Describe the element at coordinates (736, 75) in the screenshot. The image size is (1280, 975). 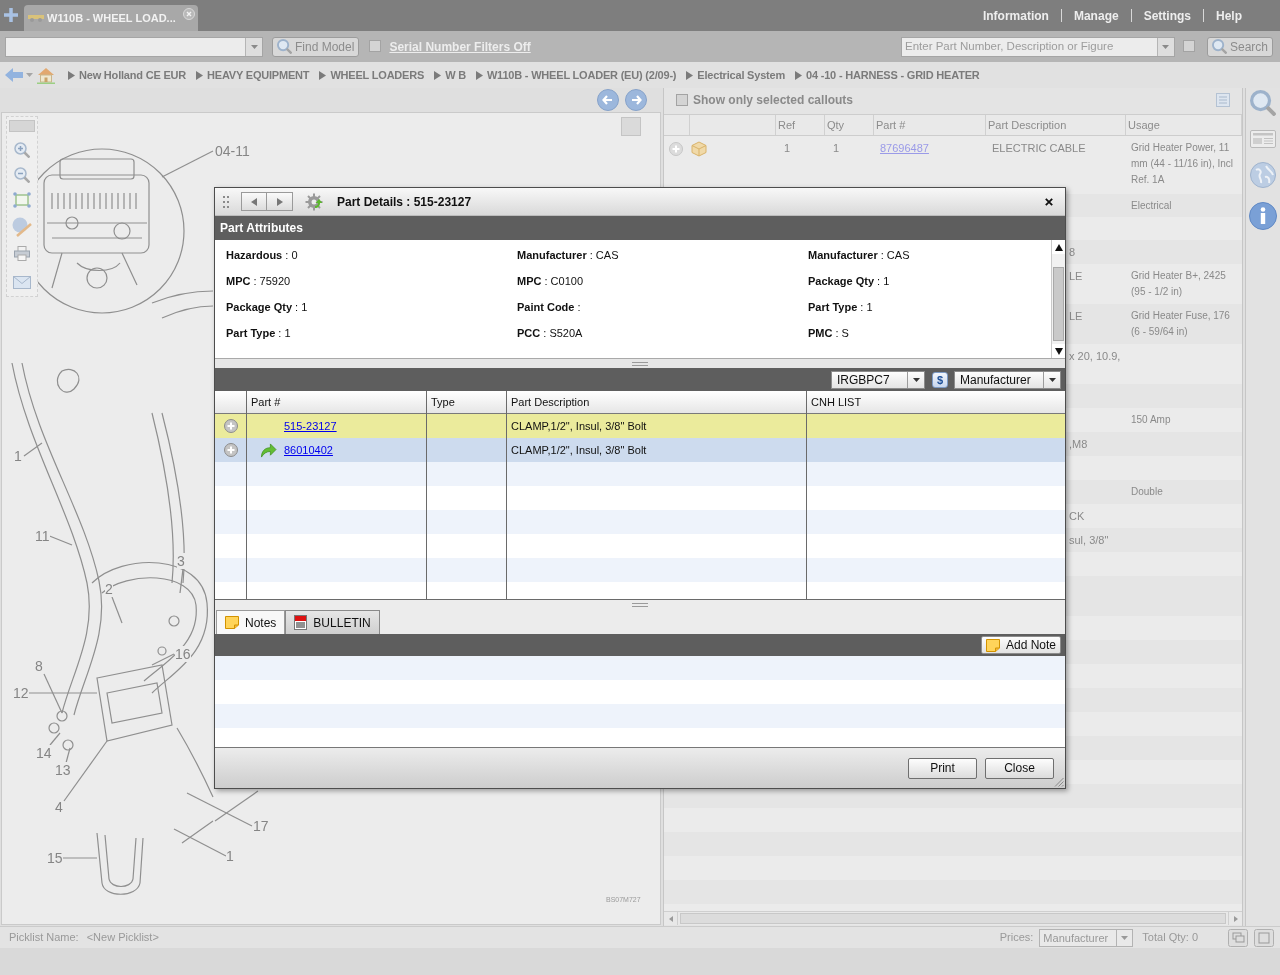
I see `breadcrumb-link: Electrical System` at that location.